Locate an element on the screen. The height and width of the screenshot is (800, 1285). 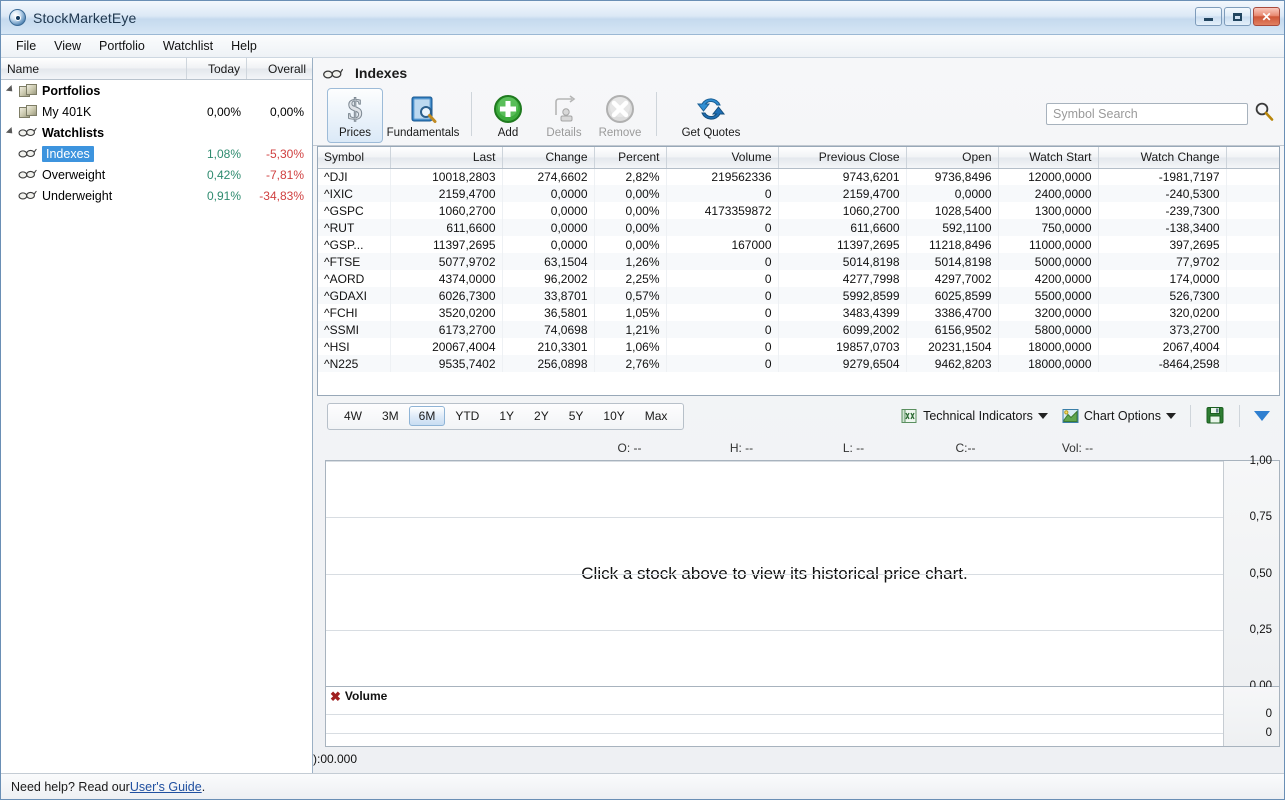
col-watch-percent: Watch % is located at coordinates (1252, 158).